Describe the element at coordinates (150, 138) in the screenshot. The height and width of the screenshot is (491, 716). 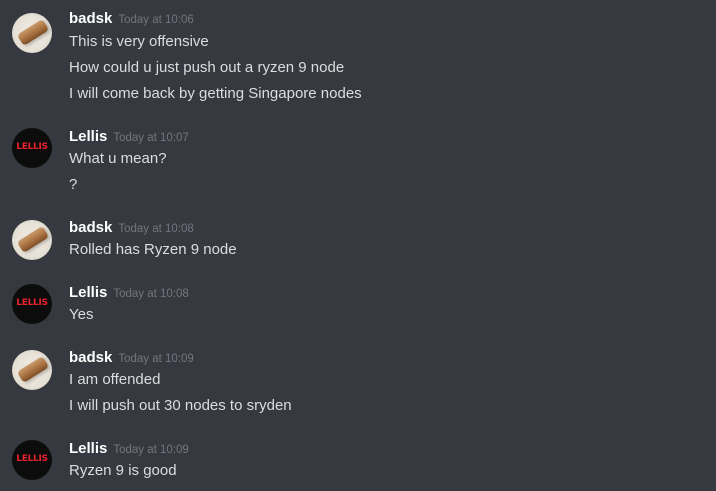
I see `timestamp: Today at 10:07` at that location.